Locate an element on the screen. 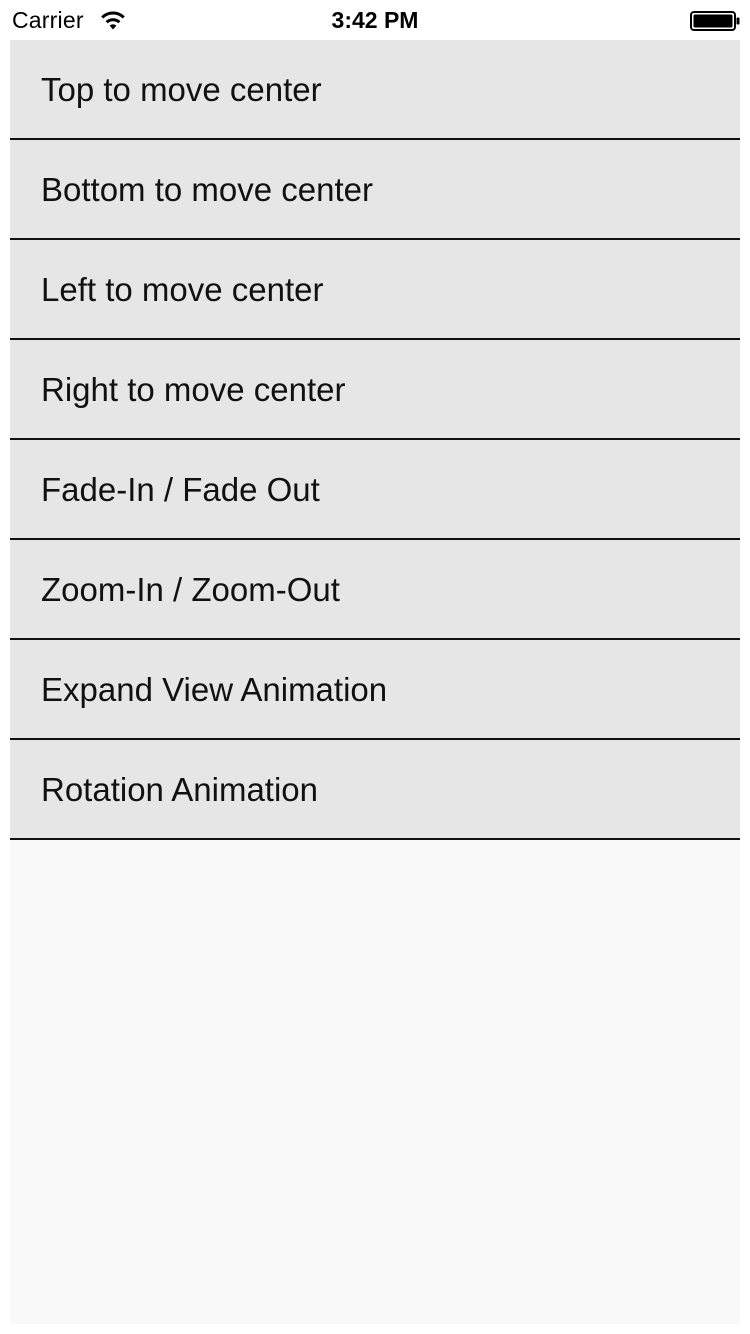  list-item-label: Bottom to move center is located at coordinates (207, 189).